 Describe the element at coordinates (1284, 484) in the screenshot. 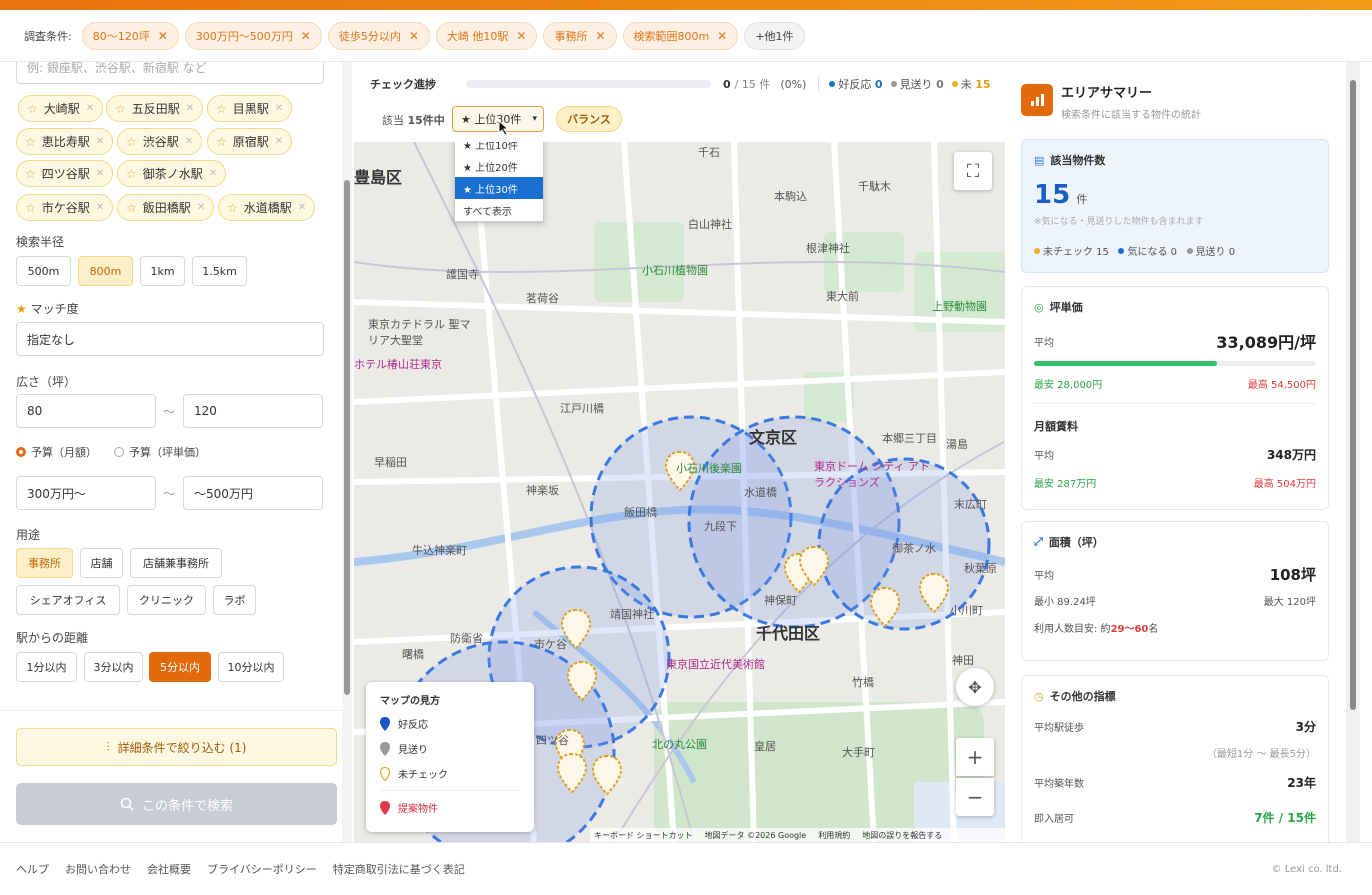

I see `rent-max: 最高 504万円` at that location.